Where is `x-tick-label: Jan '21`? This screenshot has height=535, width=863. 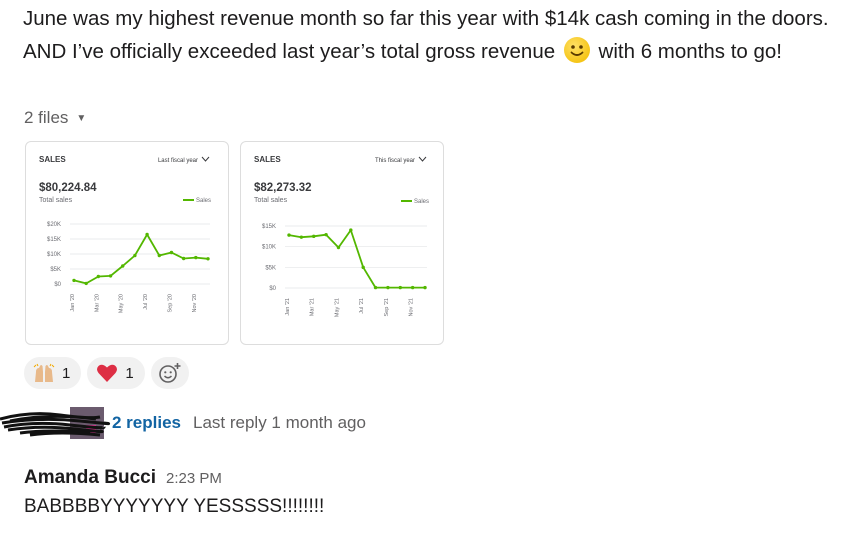
x-tick-label: Jan '21 is located at coordinates (288, 307).